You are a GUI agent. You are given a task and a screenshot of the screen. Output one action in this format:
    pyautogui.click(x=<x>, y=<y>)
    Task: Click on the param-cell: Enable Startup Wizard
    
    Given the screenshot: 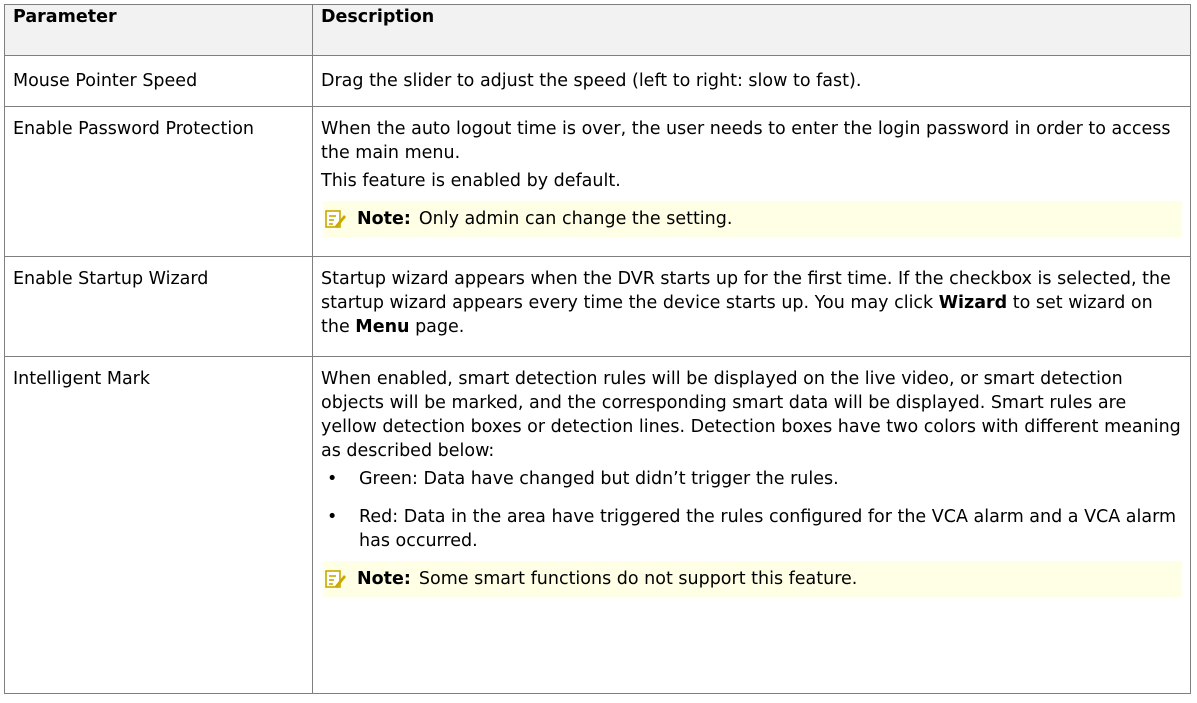 What is the action you would take?
    pyautogui.click(x=158, y=306)
    